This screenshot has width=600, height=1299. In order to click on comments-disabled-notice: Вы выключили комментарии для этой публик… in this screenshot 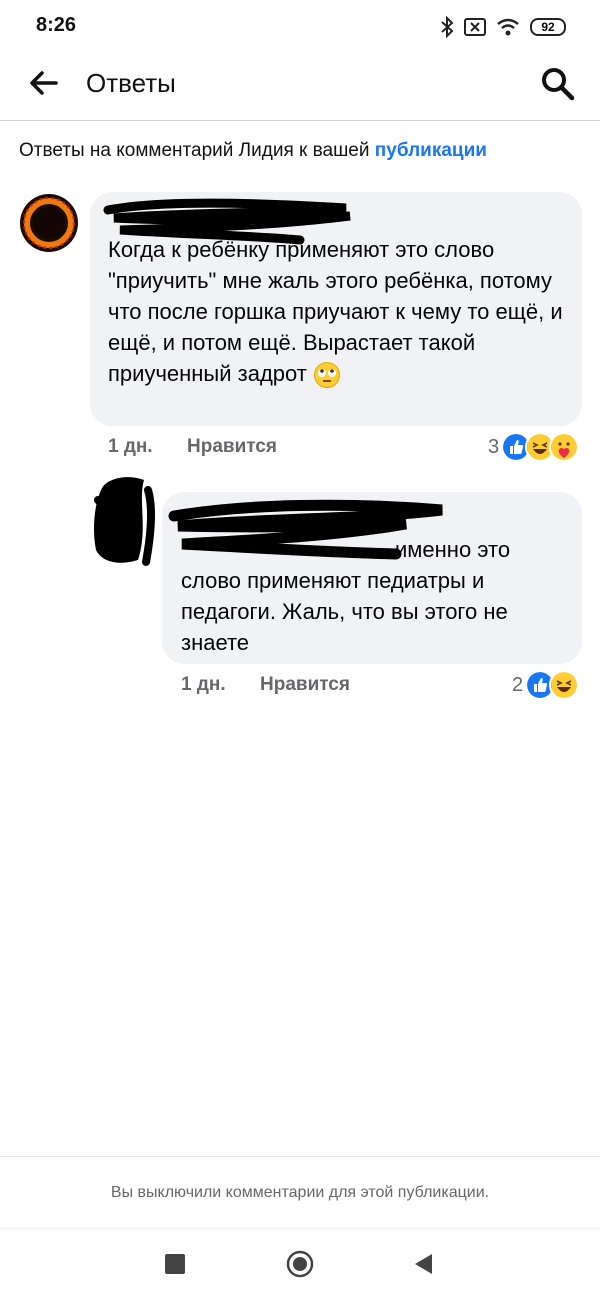, I will do `click(300, 1192)`.